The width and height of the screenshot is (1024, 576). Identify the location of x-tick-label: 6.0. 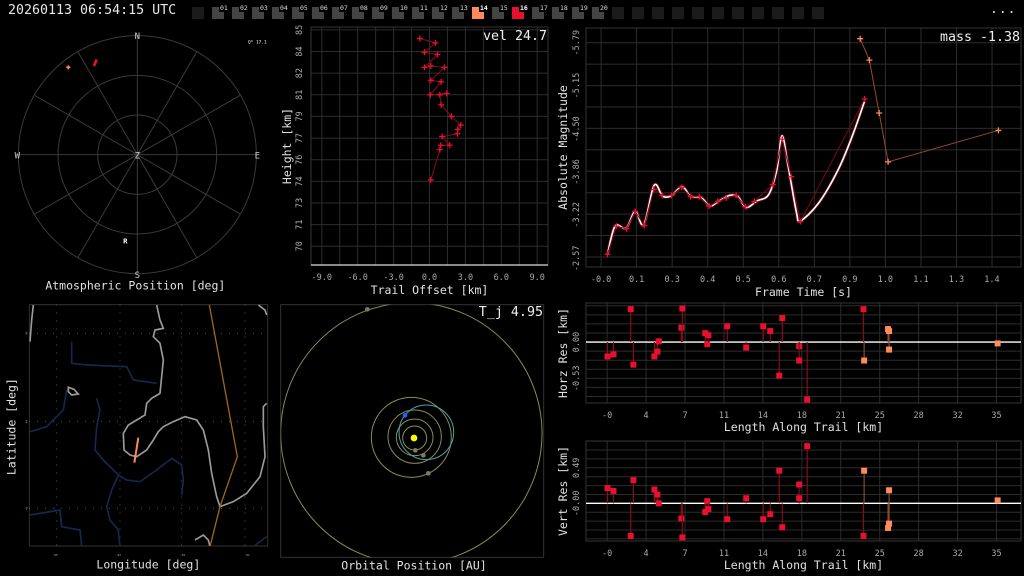
(501, 278).